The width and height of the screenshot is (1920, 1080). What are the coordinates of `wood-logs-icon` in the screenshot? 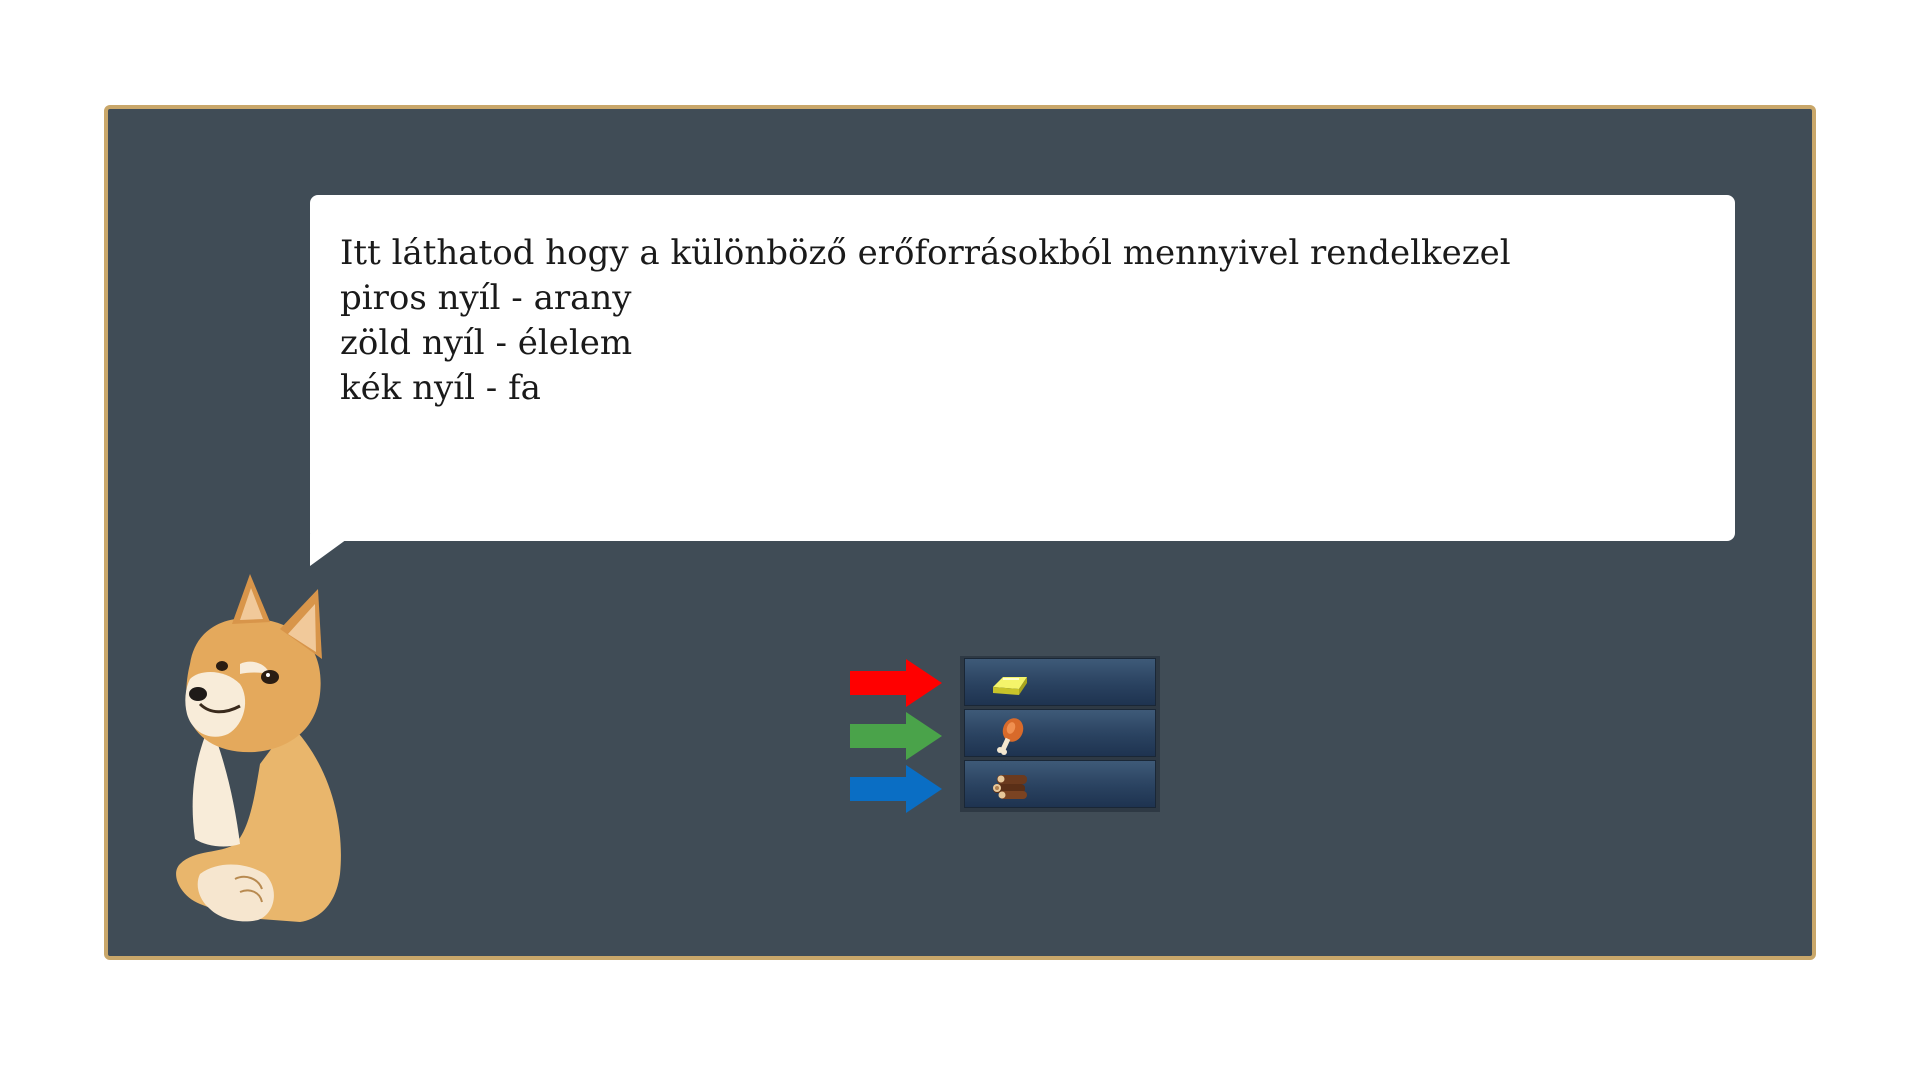 It's located at (1010, 787).